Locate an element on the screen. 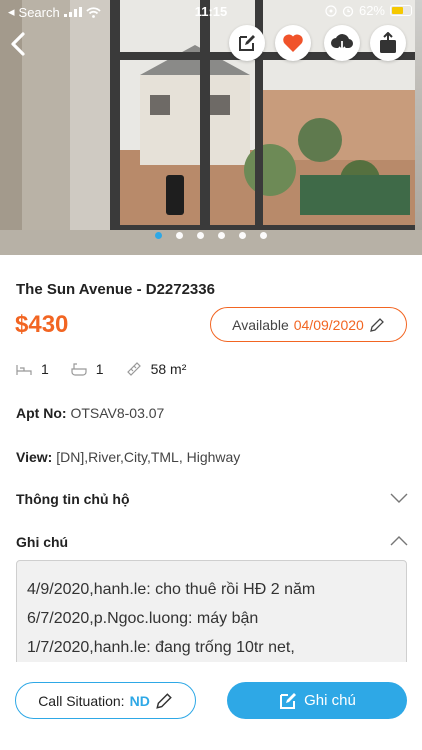 Image resolution: width=422 pixels, height=750 pixels. call-situation-label: Call Situation: is located at coordinates (81, 700).